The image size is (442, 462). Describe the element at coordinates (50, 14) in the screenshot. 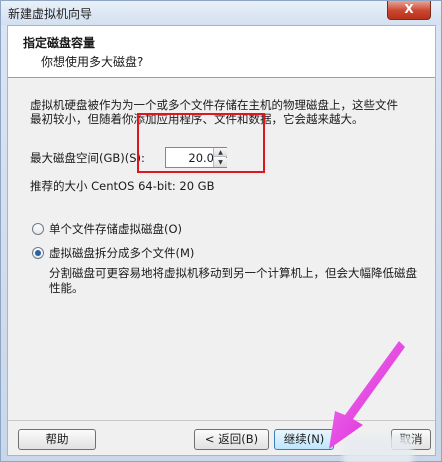

I see `window-title: 新建虚拟机向导` at that location.